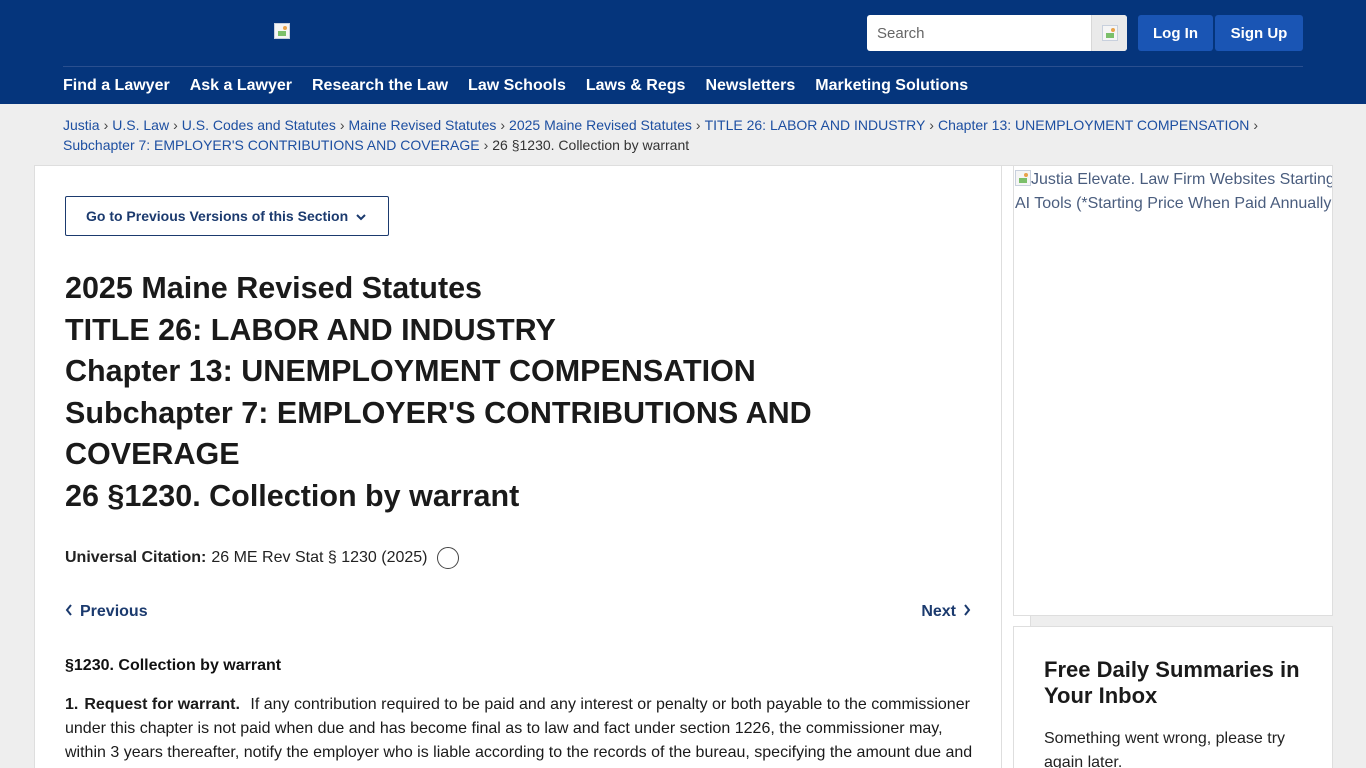  What do you see at coordinates (423, 125) in the screenshot?
I see `breadcrumb-link: Maine Revised Statutes` at bounding box center [423, 125].